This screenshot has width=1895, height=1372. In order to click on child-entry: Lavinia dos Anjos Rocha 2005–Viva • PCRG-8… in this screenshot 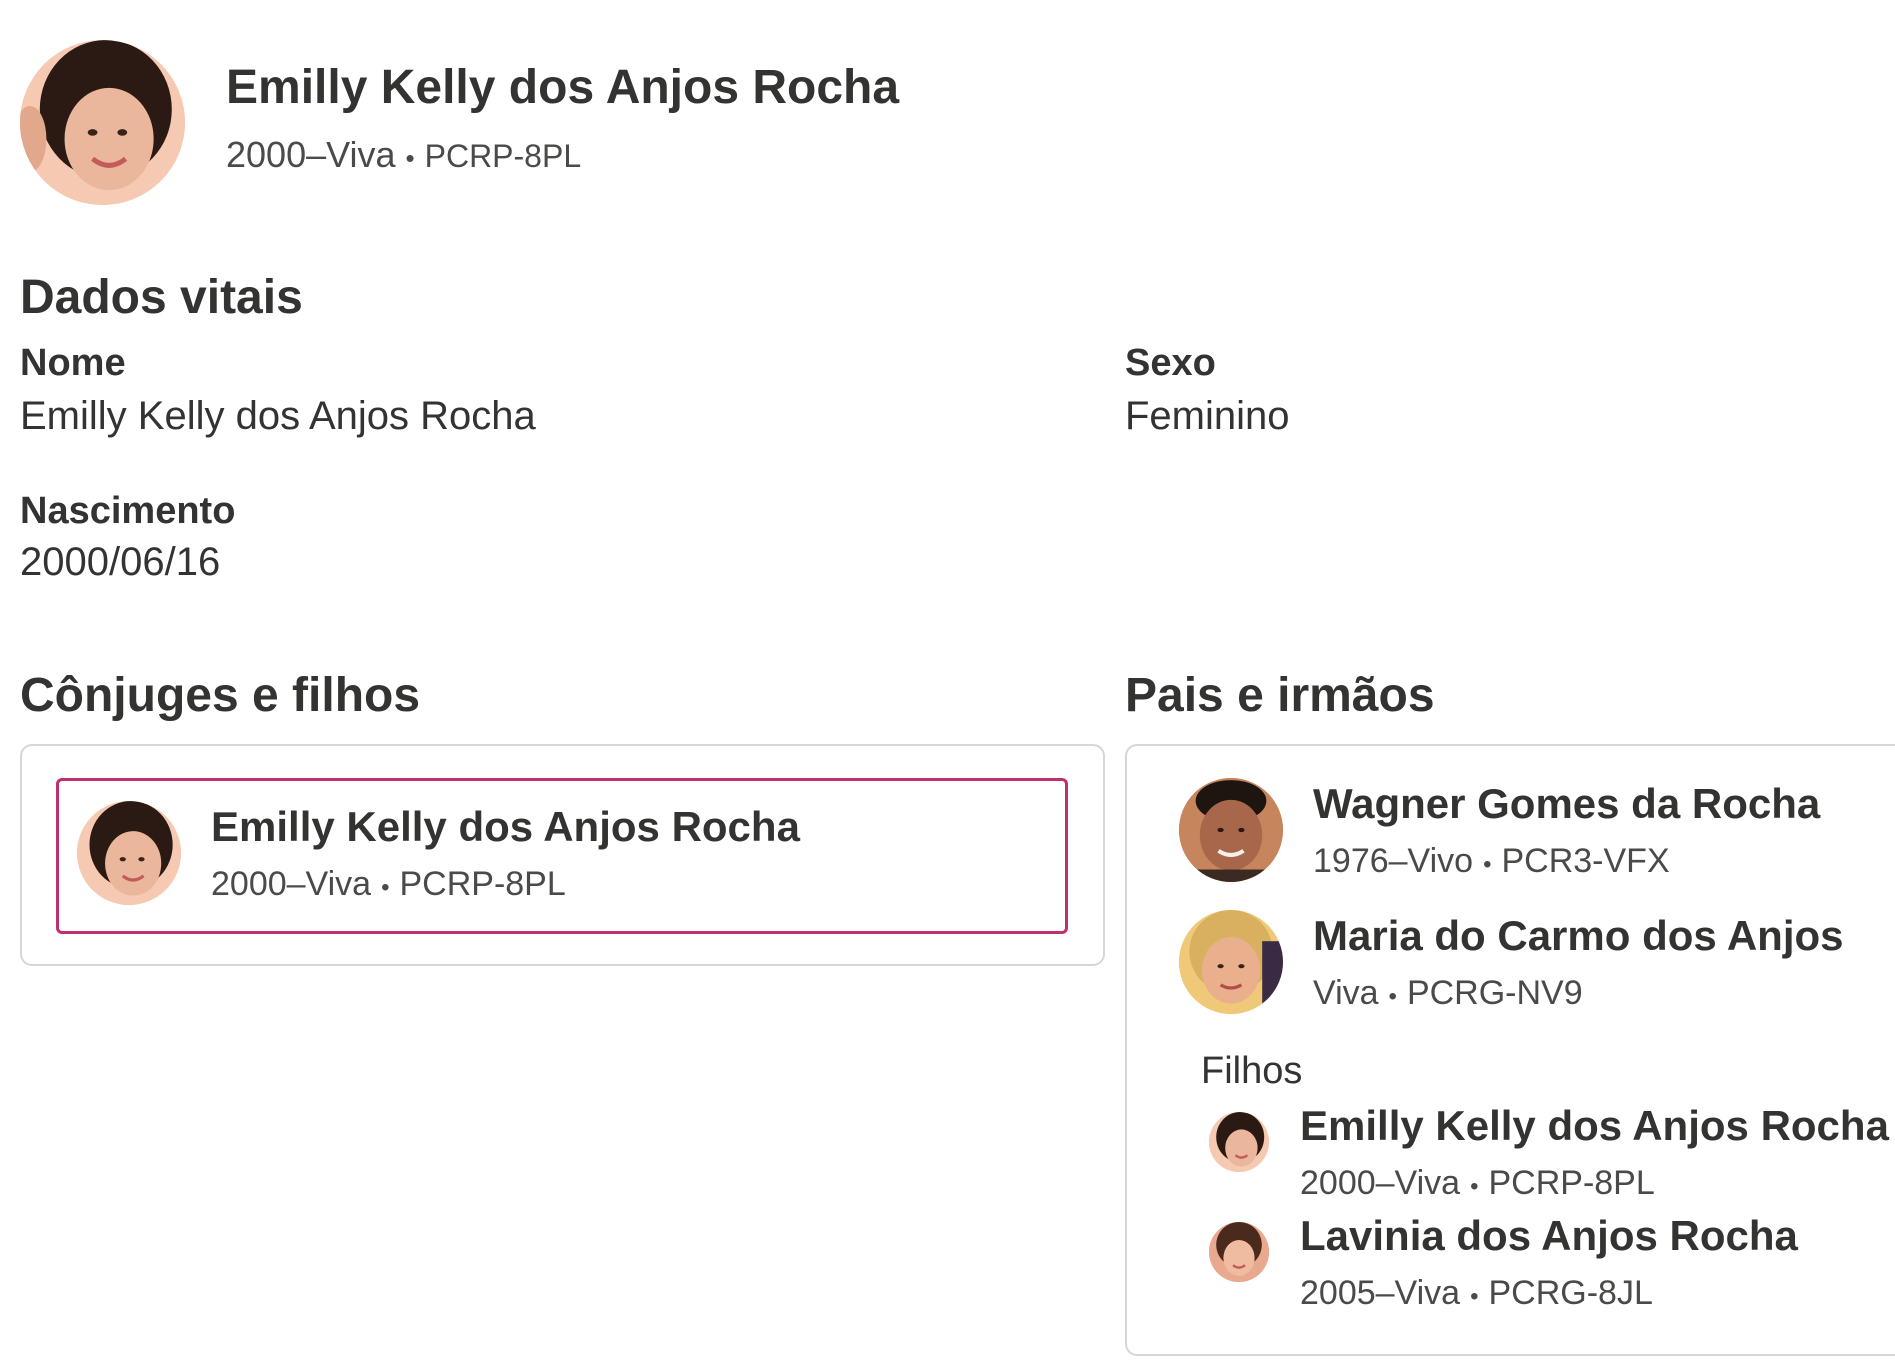, I will do `click(1511, 1263)`.